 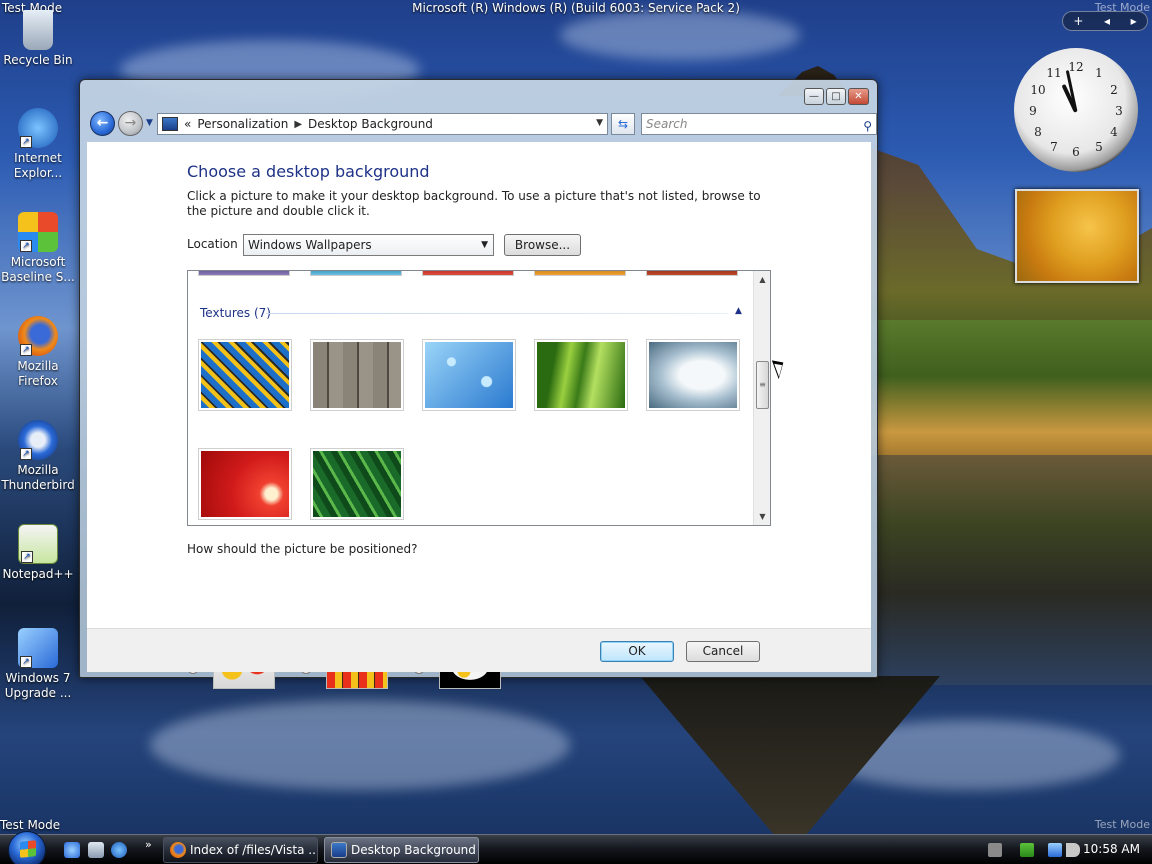 What do you see at coordinates (469, 375) in the screenshot?
I see `texture-thumbnail-water-drops` at bounding box center [469, 375].